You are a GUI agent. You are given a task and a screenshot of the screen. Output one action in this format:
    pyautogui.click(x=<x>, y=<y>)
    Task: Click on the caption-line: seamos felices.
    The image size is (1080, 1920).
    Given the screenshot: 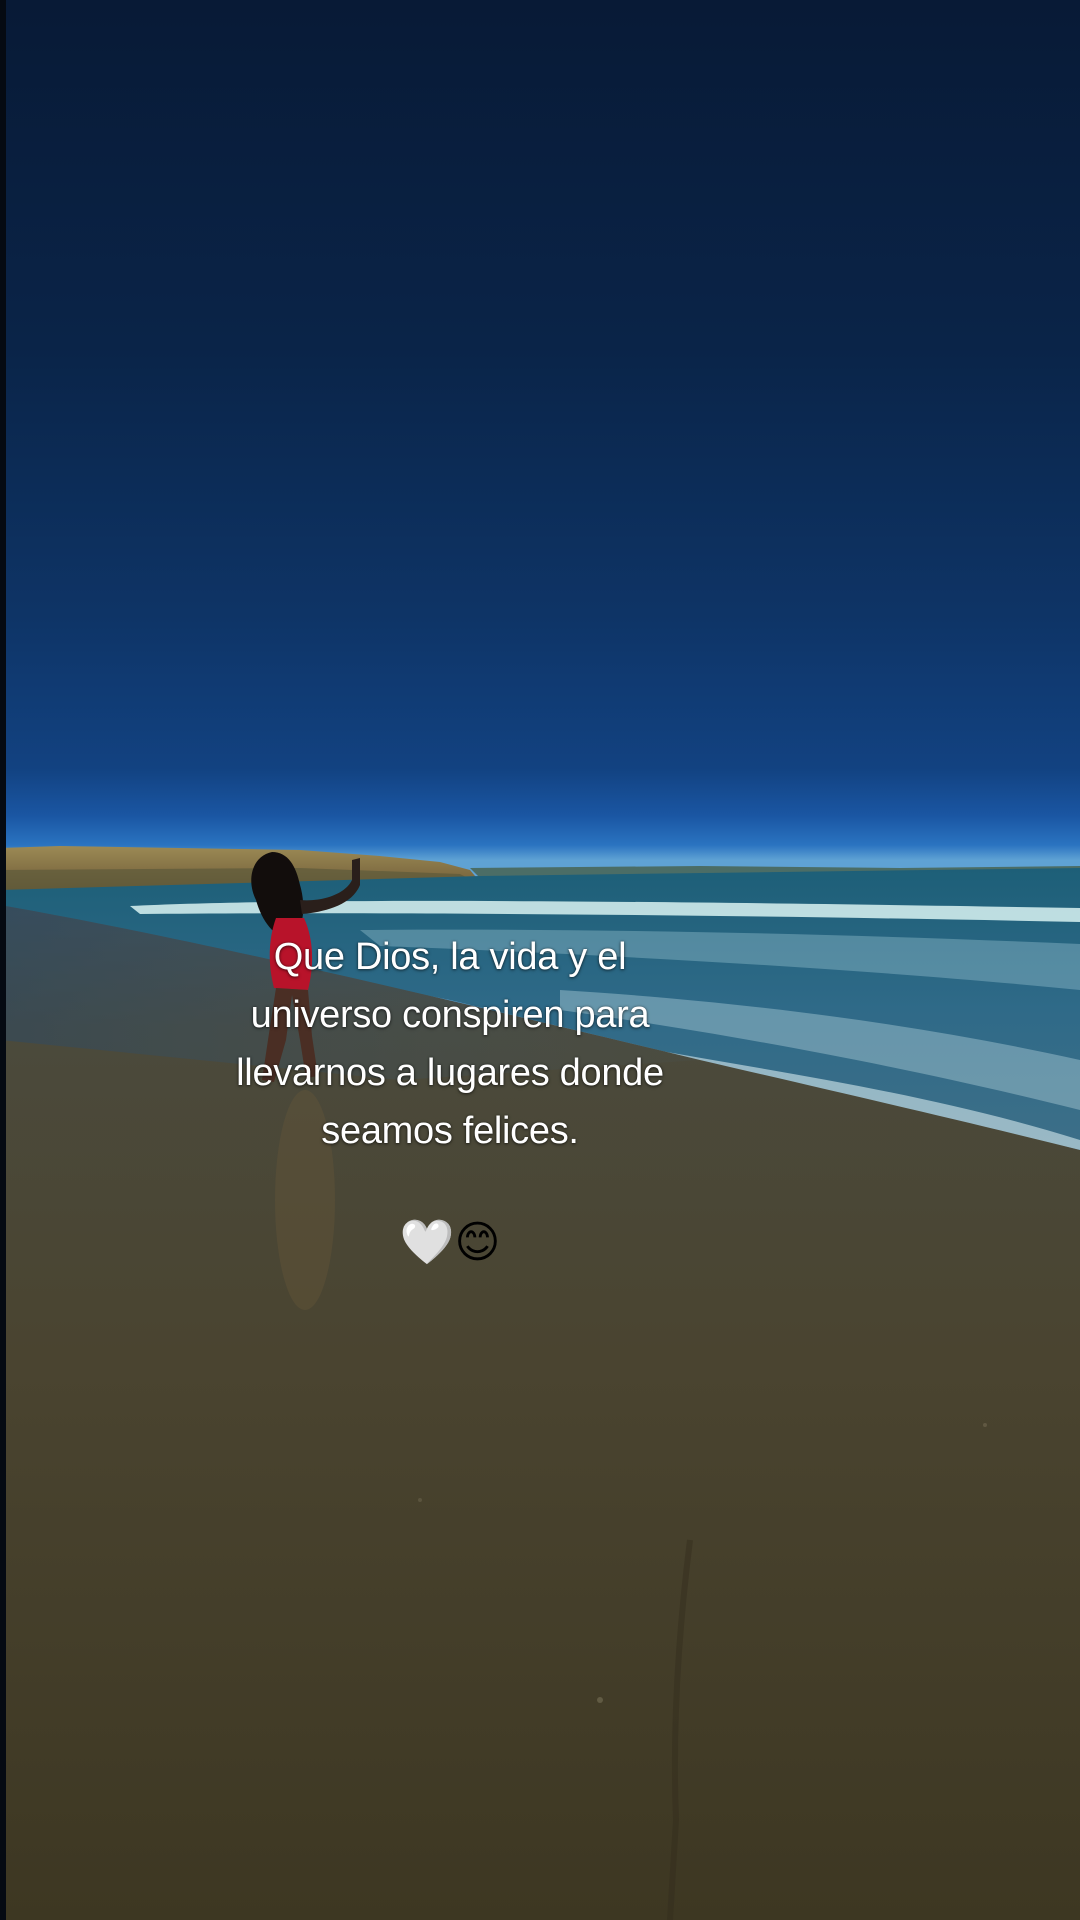 What is the action you would take?
    pyautogui.click(x=450, y=1131)
    